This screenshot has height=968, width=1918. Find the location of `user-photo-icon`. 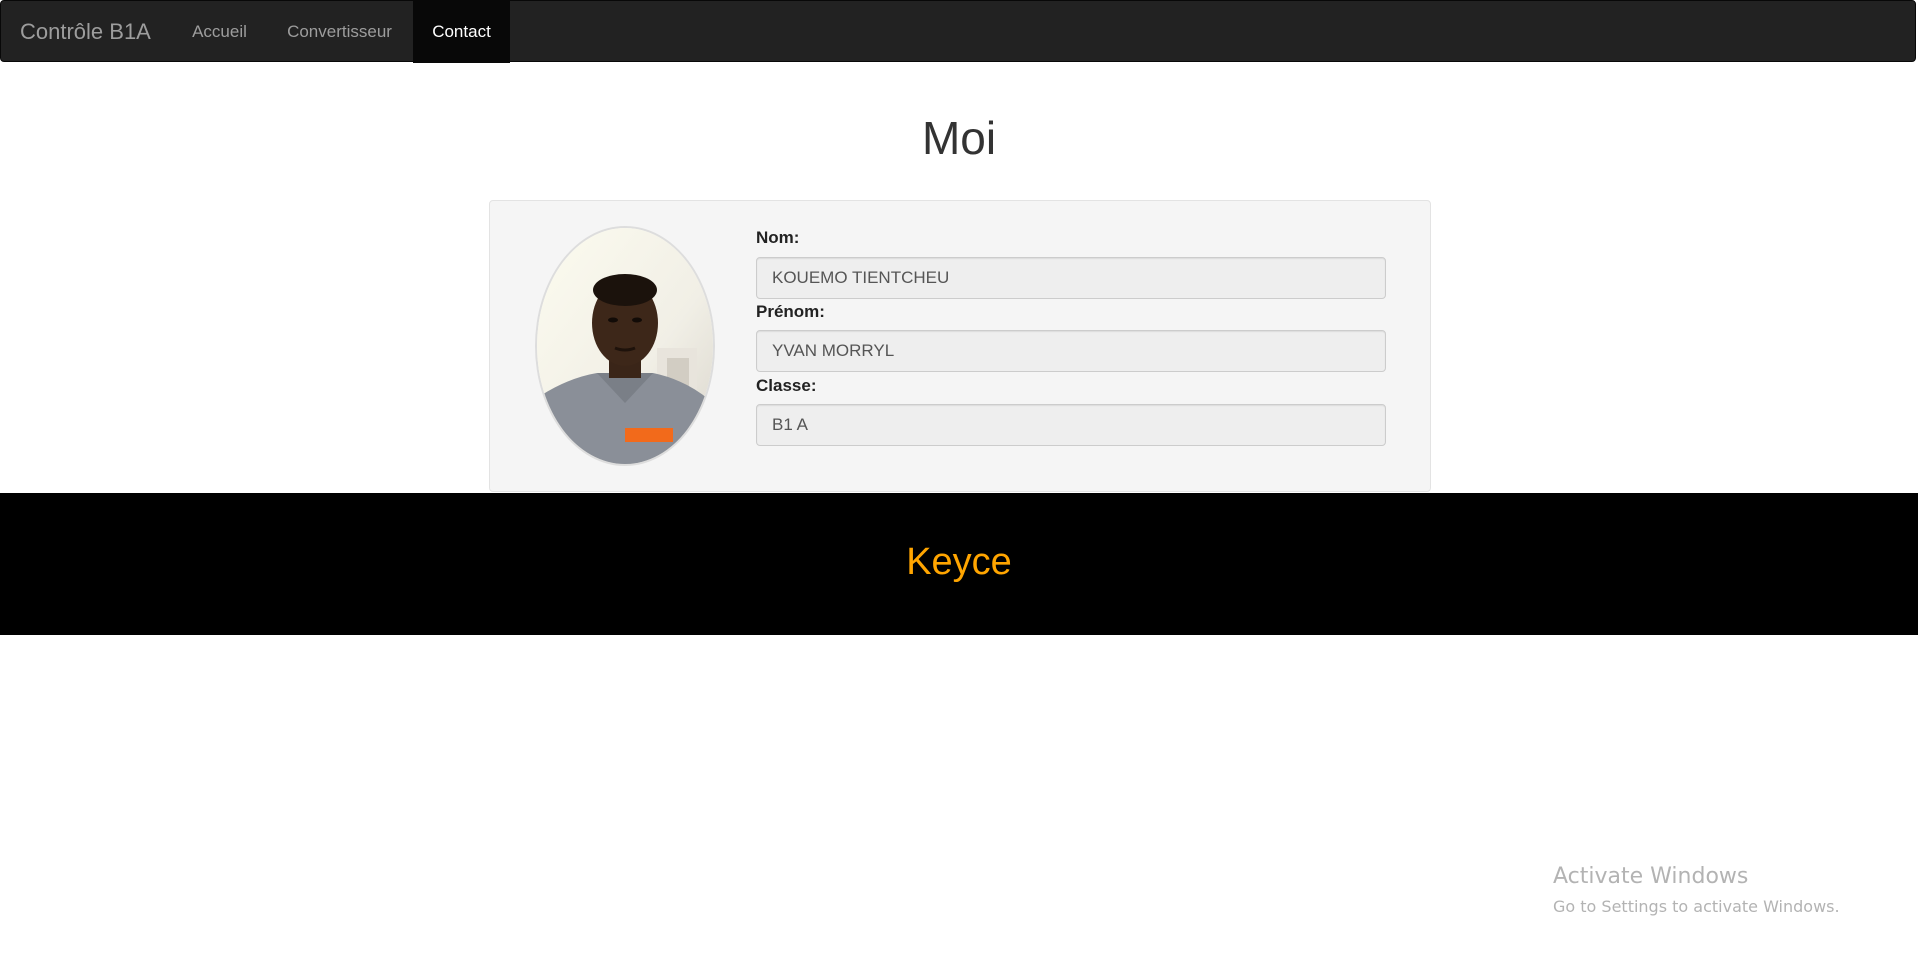

user-photo-icon is located at coordinates (625, 346).